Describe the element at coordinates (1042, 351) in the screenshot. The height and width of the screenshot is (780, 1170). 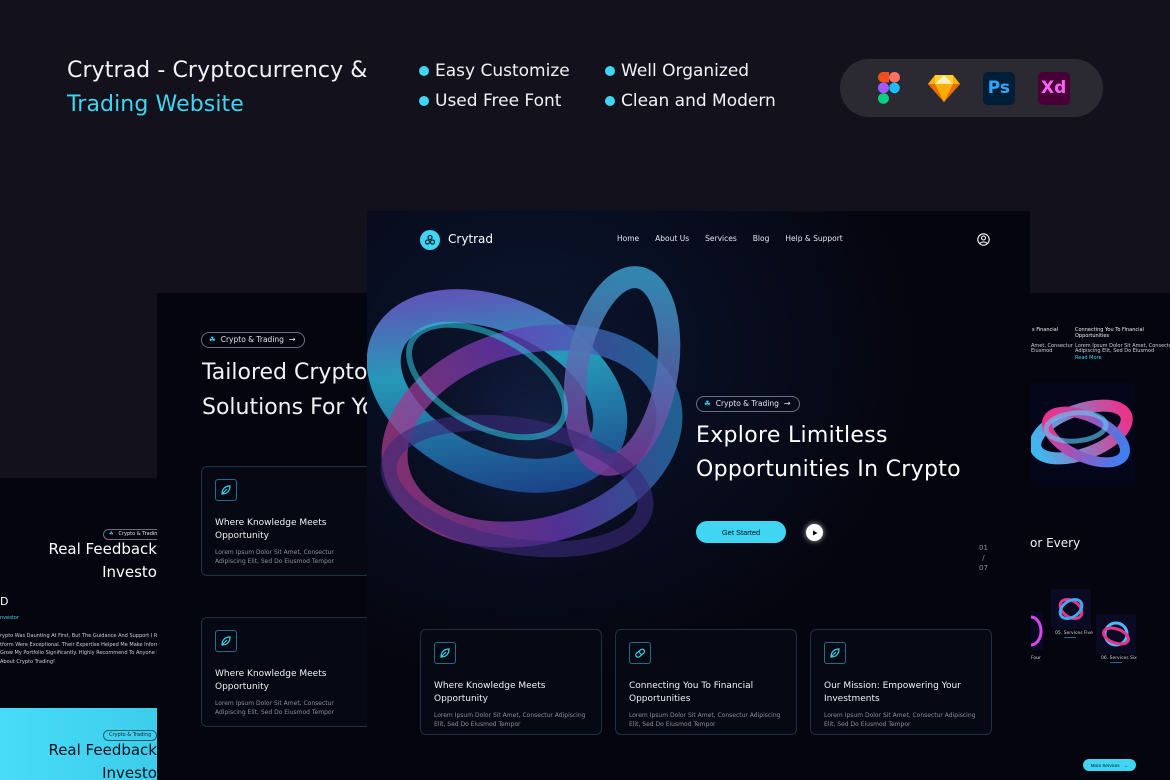
I see `blog-card-desc: Eiusmod` at that location.